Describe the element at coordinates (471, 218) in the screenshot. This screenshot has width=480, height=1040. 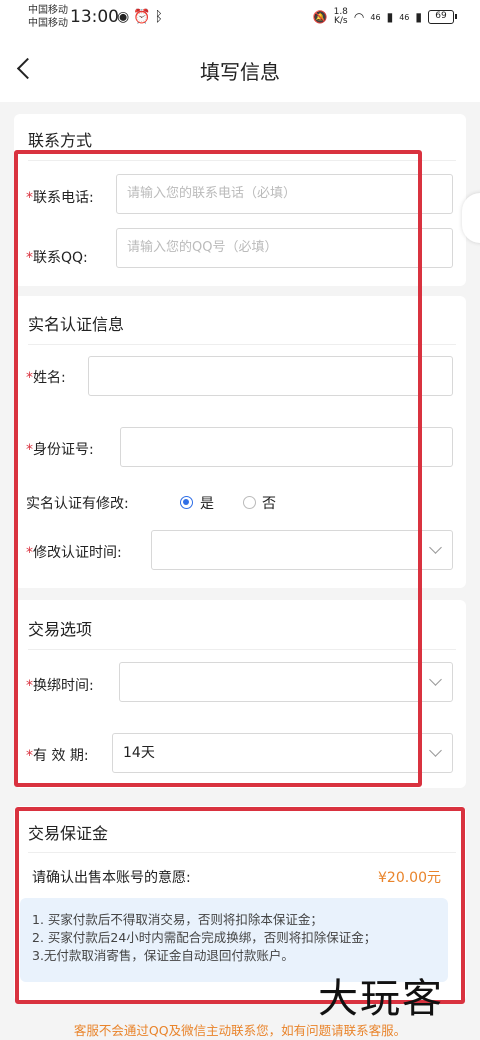
I see `floating-handle` at that location.